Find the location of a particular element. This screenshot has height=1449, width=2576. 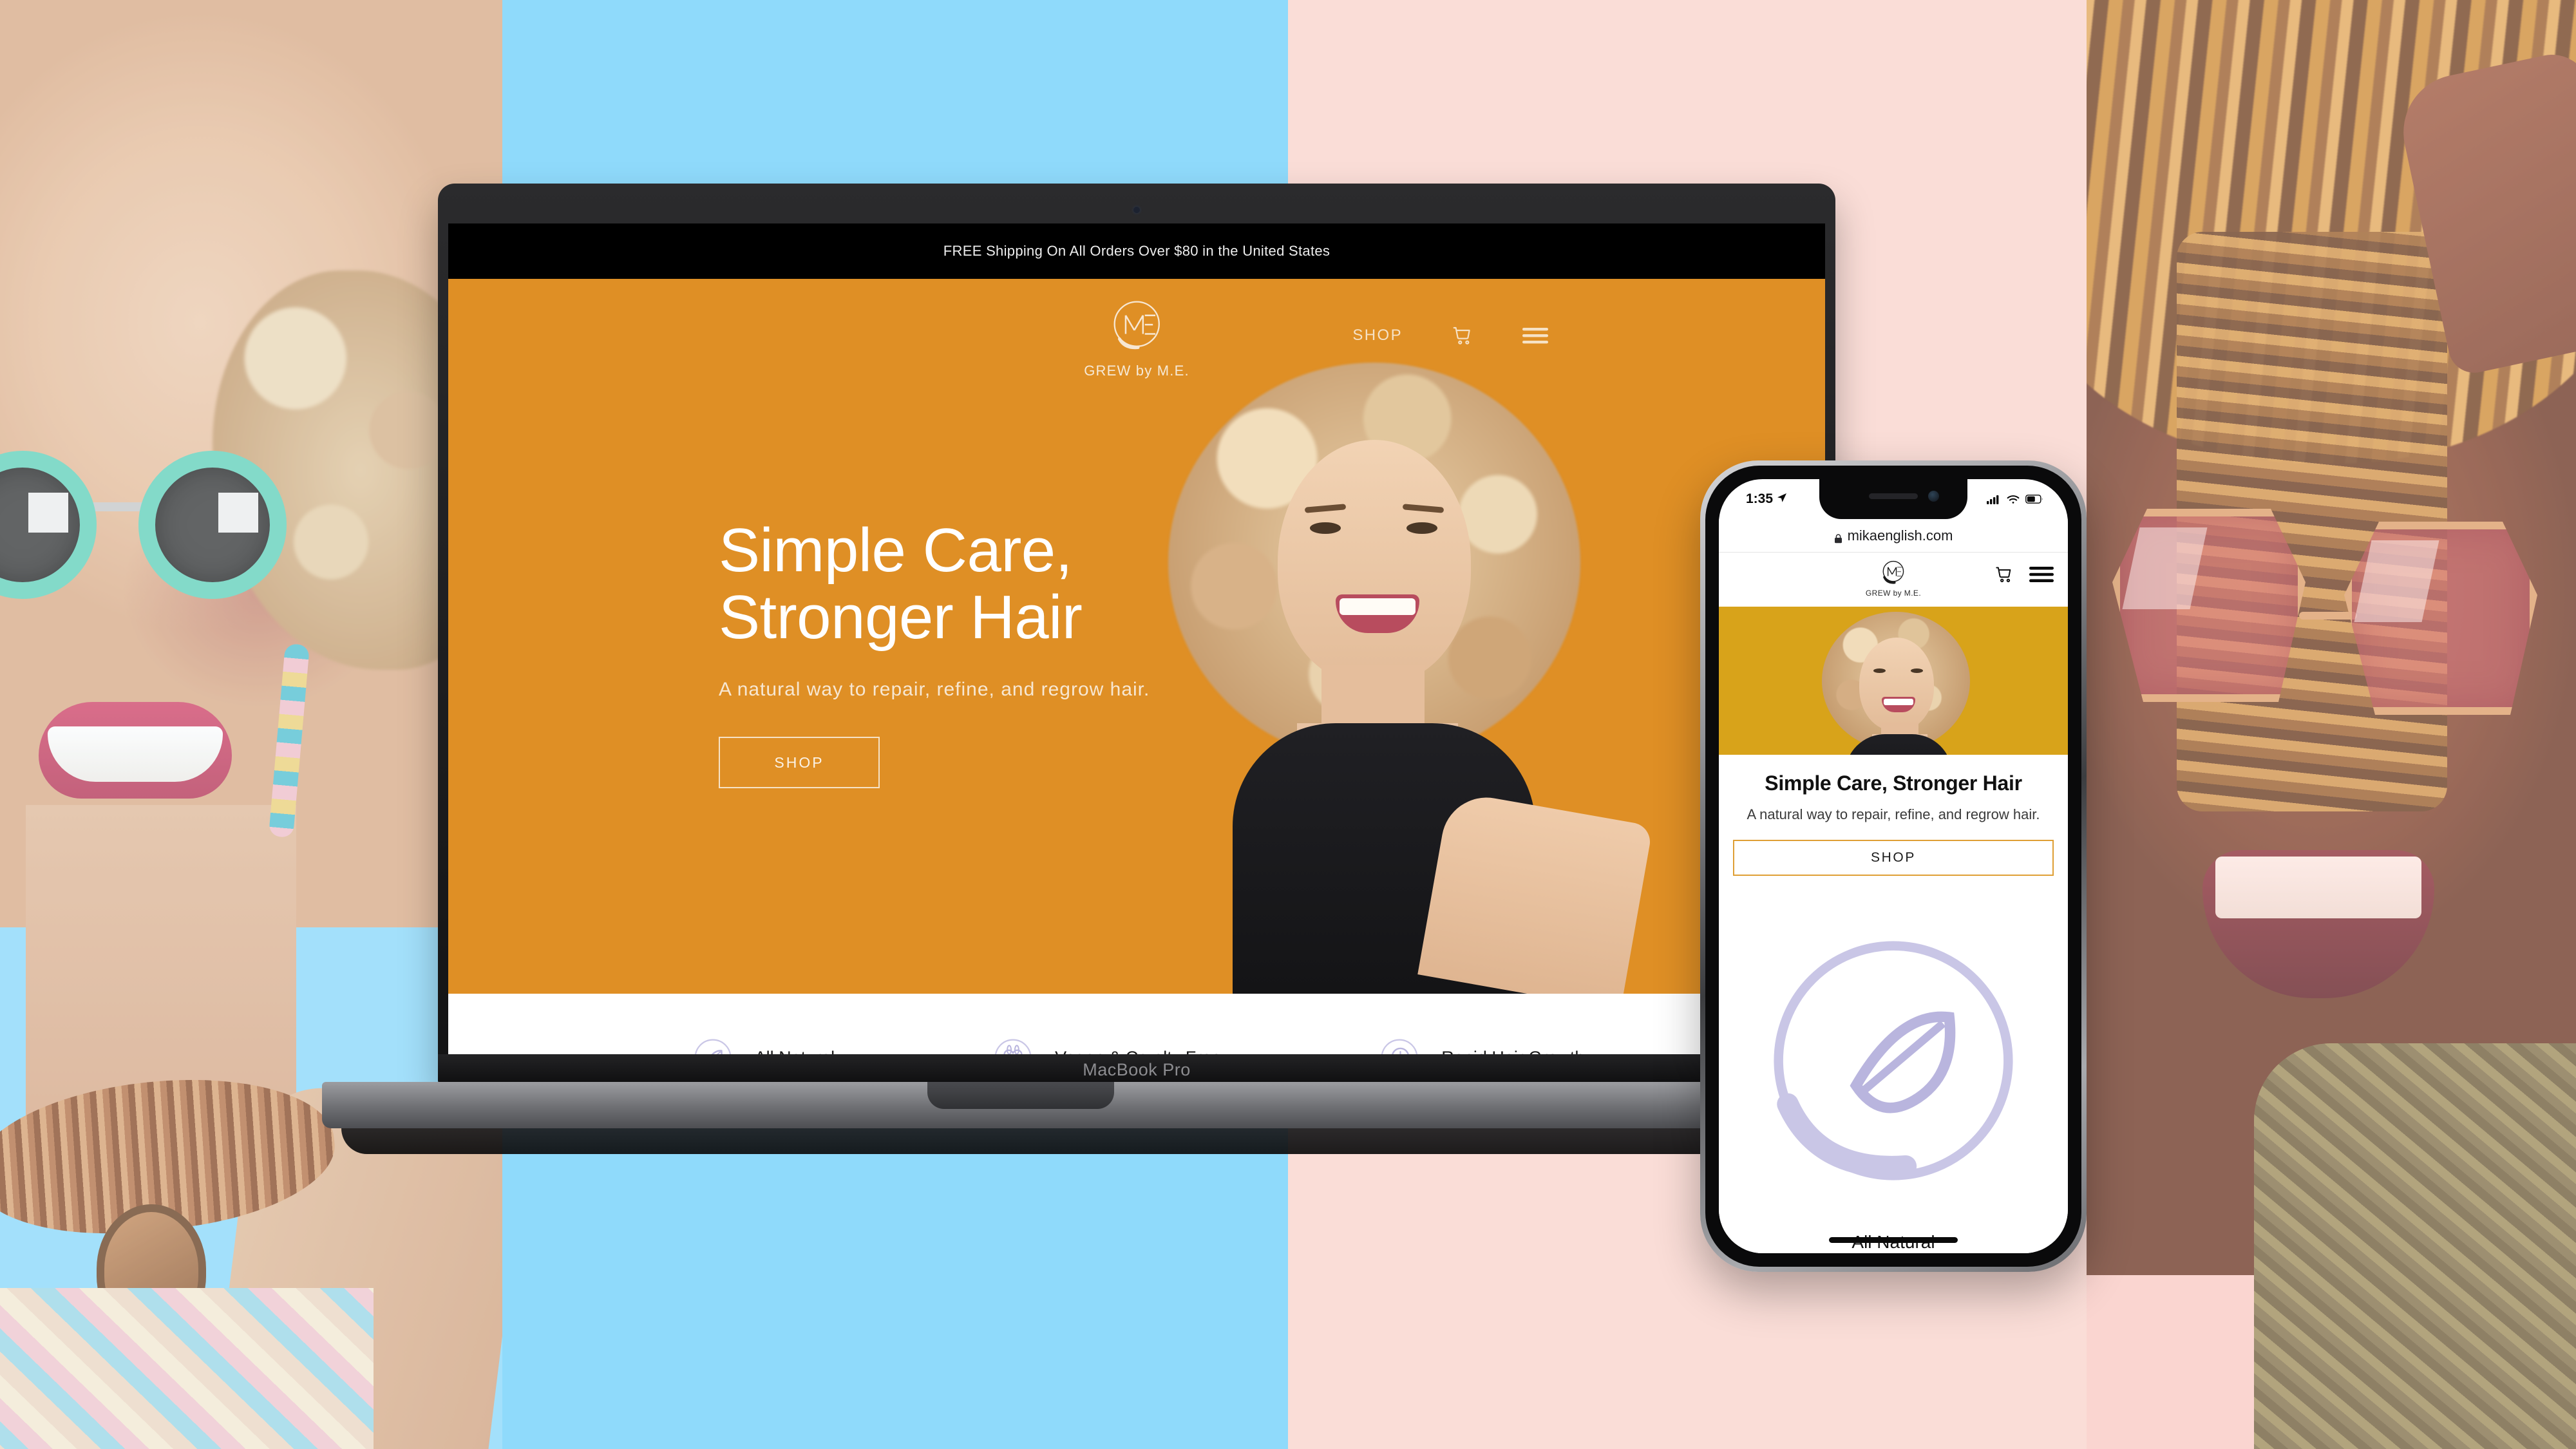

feature-item-all-natural: All Natural is located at coordinates (762, 1044).